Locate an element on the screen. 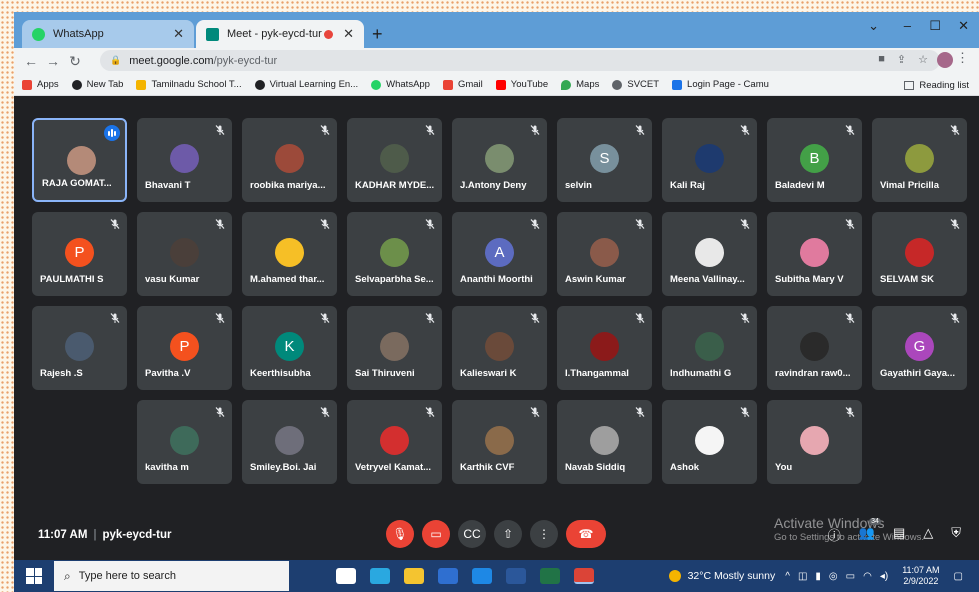  participant-tile: Kali Raj is located at coordinates (709, 160).